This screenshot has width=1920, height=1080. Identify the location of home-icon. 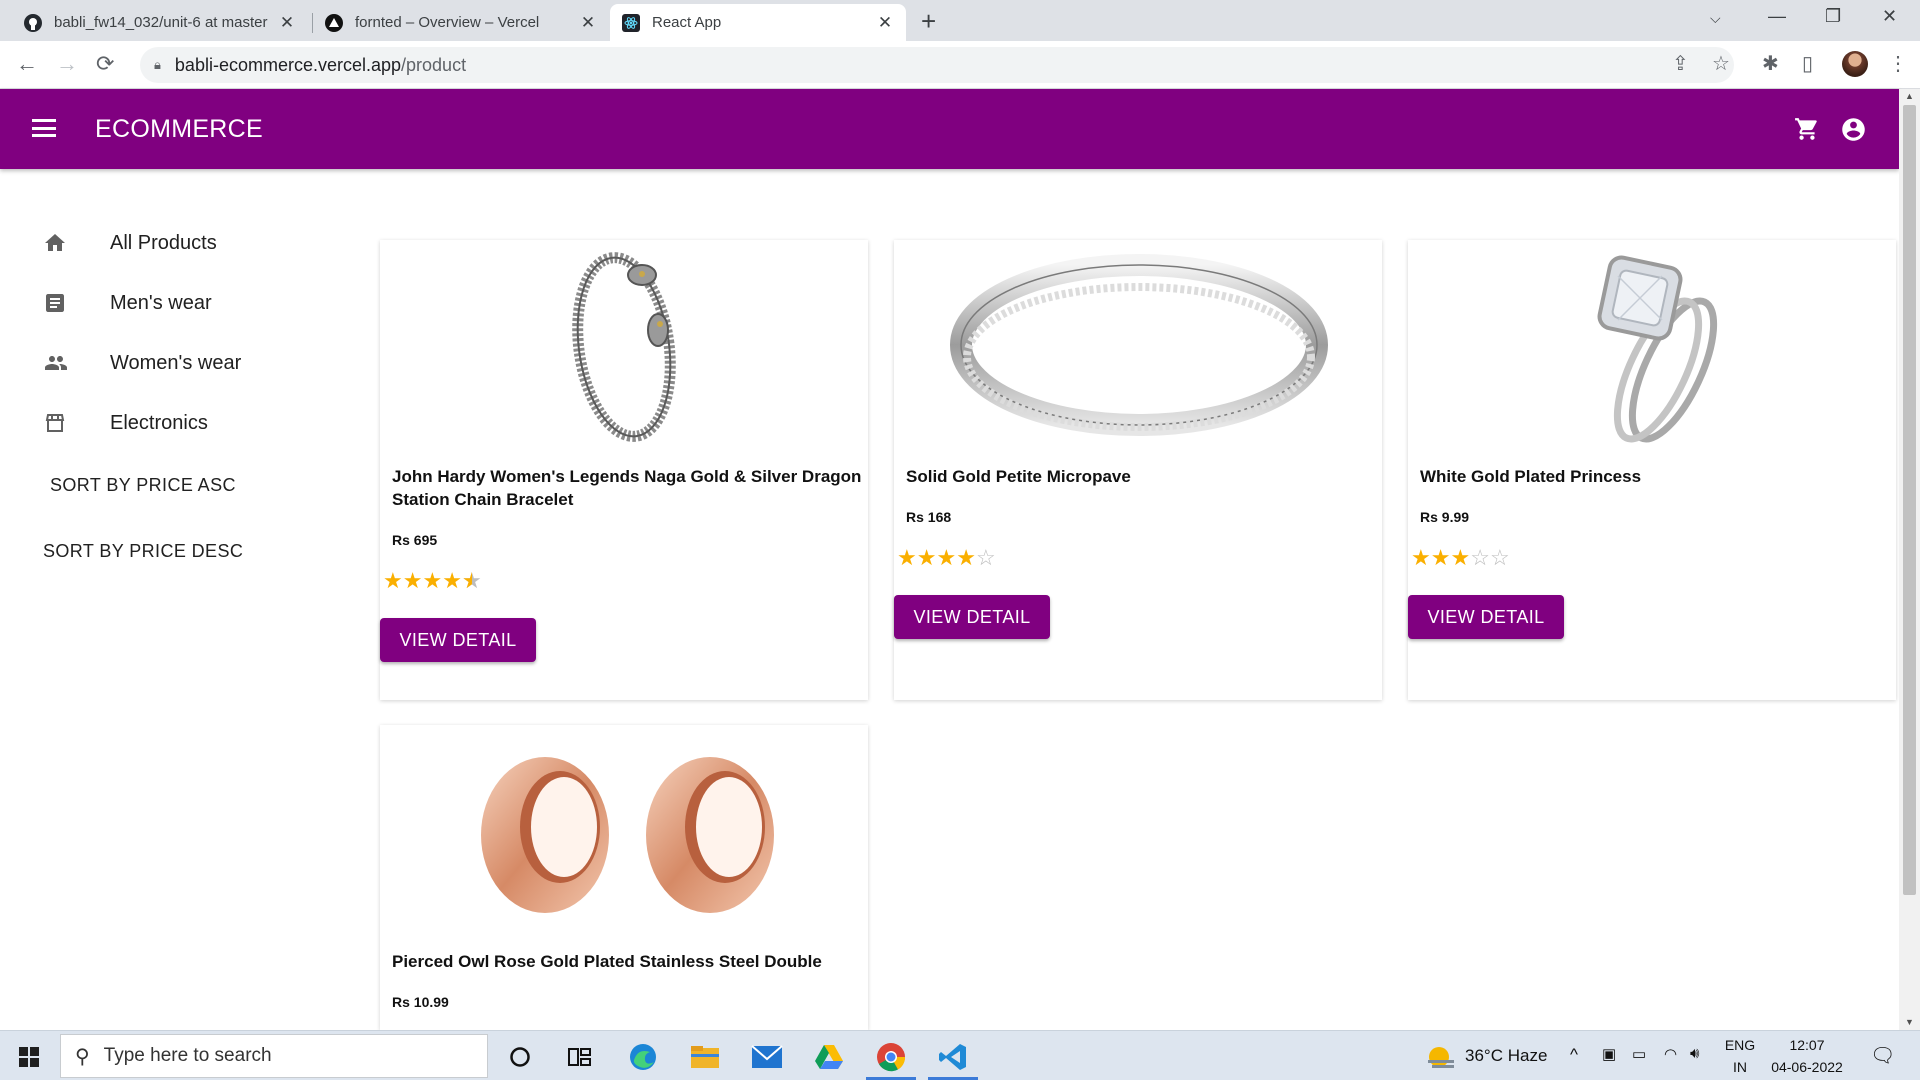
(55, 243).